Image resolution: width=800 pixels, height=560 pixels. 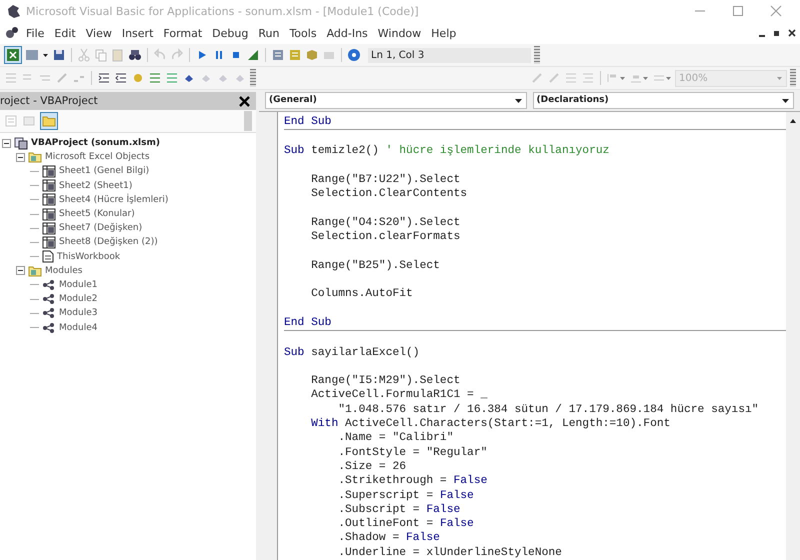 What do you see at coordinates (97, 214) in the screenshot?
I see `tree-item: Sheet5 (Konular)` at bounding box center [97, 214].